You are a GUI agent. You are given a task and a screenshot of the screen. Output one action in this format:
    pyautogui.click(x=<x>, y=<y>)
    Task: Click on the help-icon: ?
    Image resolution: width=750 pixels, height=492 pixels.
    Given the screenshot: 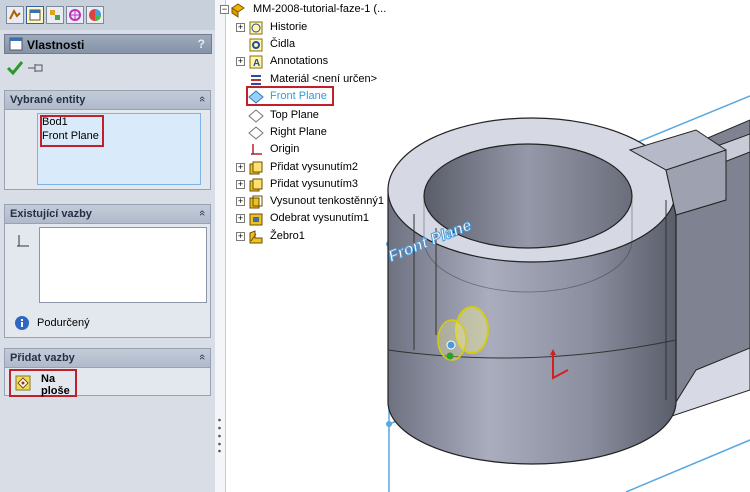 What is the action you would take?
    pyautogui.click(x=201, y=44)
    